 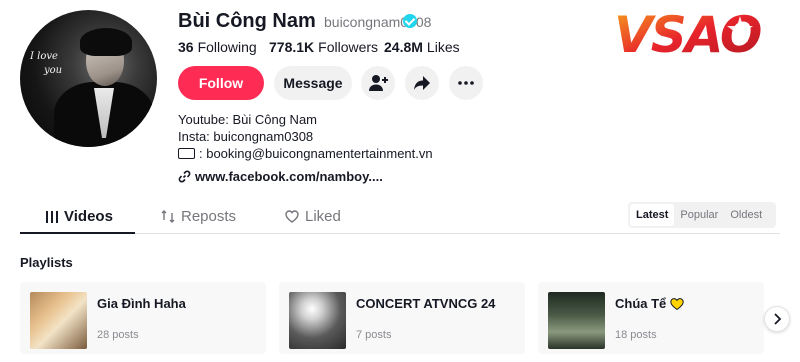 What do you see at coordinates (410, 21) in the screenshot?
I see `verified-badge-icon` at bounding box center [410, 21].